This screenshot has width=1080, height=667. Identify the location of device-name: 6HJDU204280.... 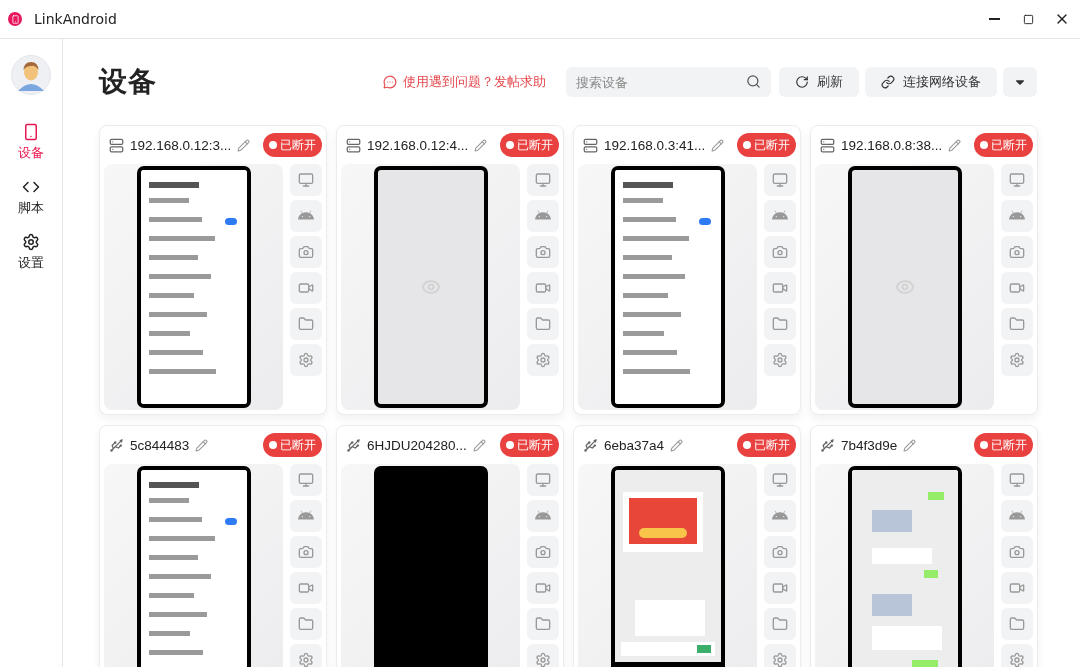
(417, 445).